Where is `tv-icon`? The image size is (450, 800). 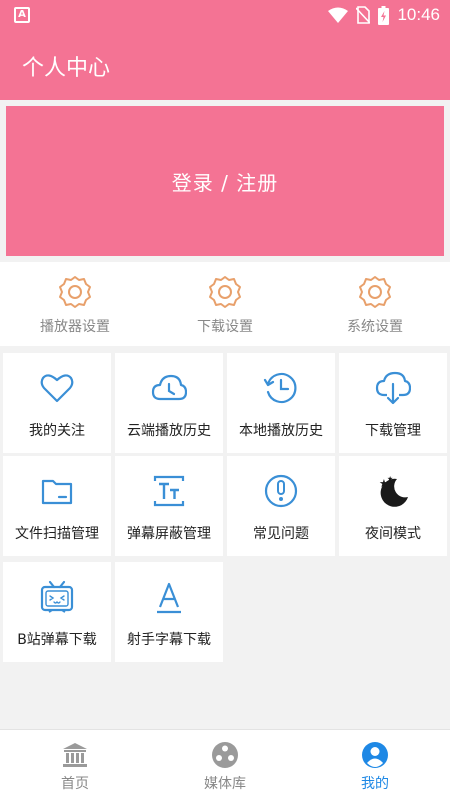
tv-icon is located at coordinates (57, 596).